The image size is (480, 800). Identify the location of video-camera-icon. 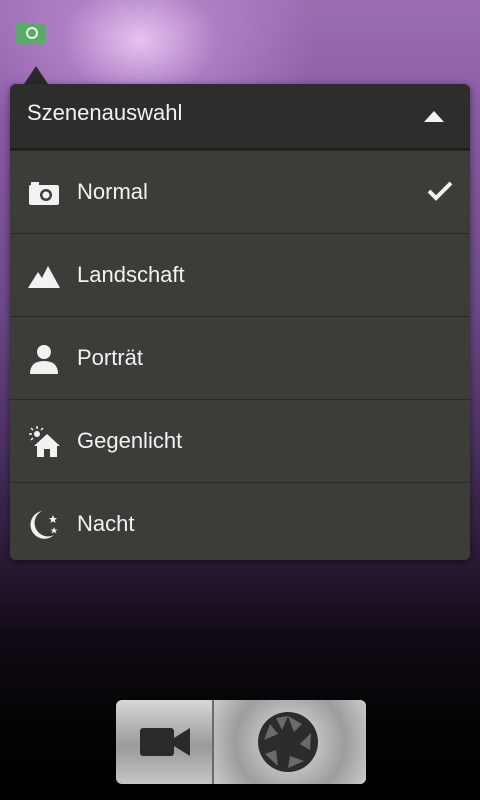
(165, 742).